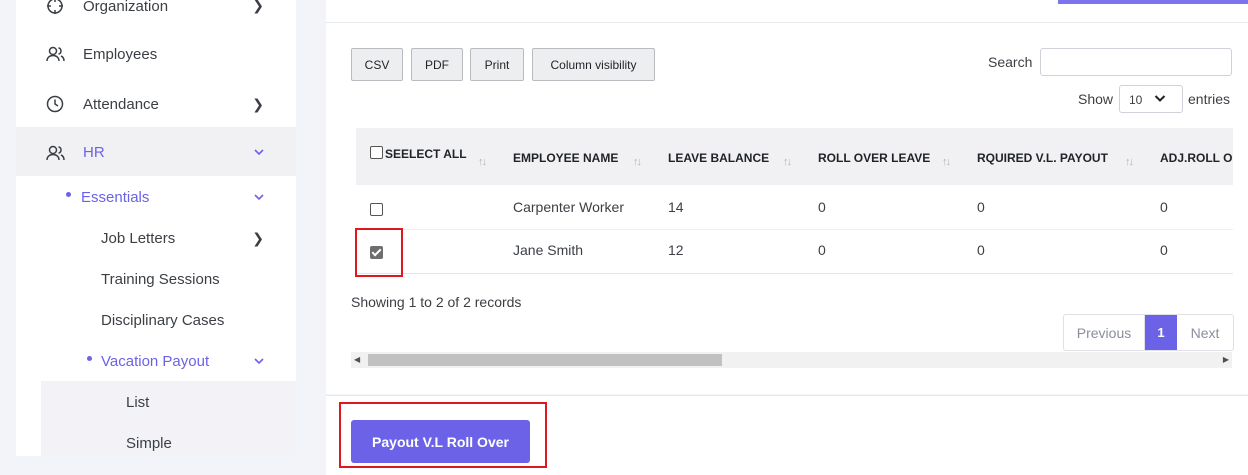 This screenshot has width=1248, height=475. What do you see at coordinates (55, 106) in the screenshot?
I see `clock-icon` at bounding box center [55, 106].